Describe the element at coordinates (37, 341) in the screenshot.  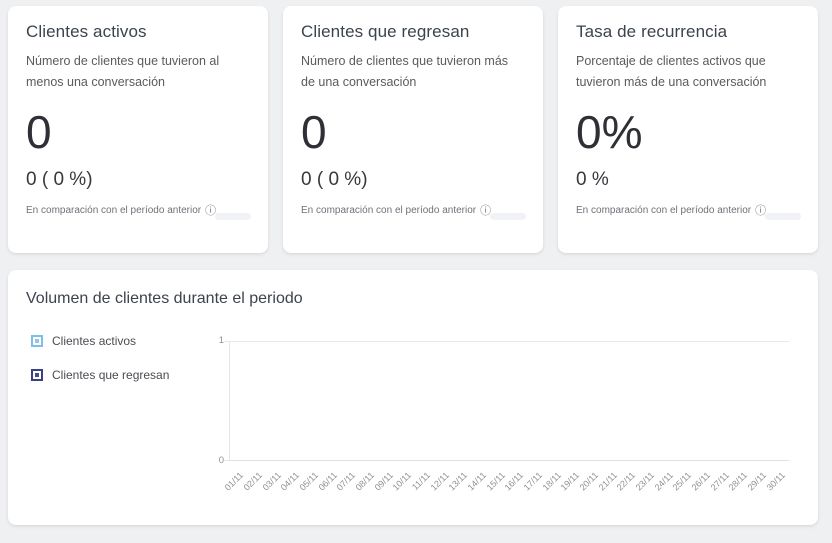
I see `series-active-swatch-icon` at that location.